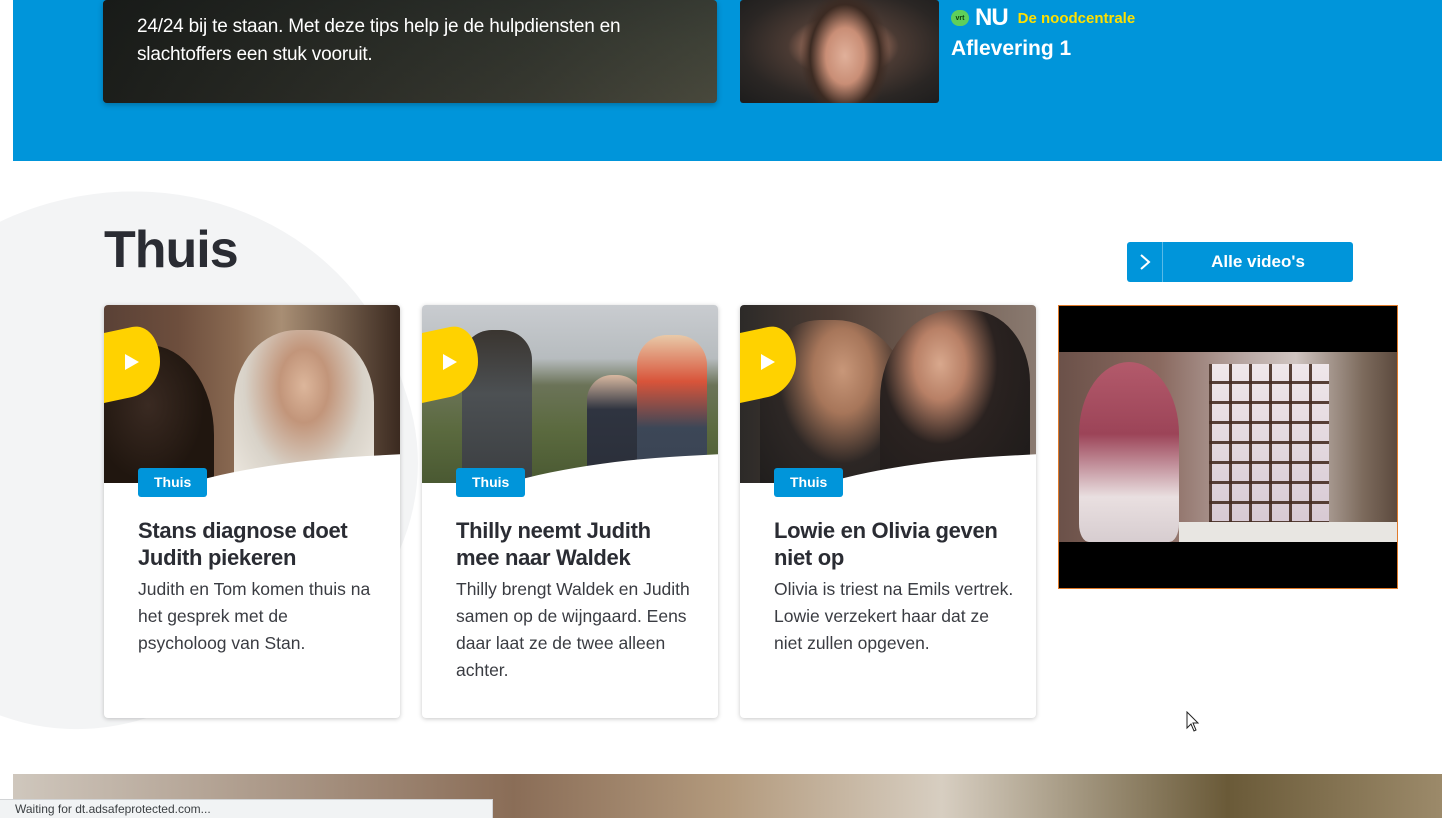 The image size is (1442, 818). Describe the element at coordinates (1193, 724) in the screenshot. I see `mouse-pointer-icon` at that location.